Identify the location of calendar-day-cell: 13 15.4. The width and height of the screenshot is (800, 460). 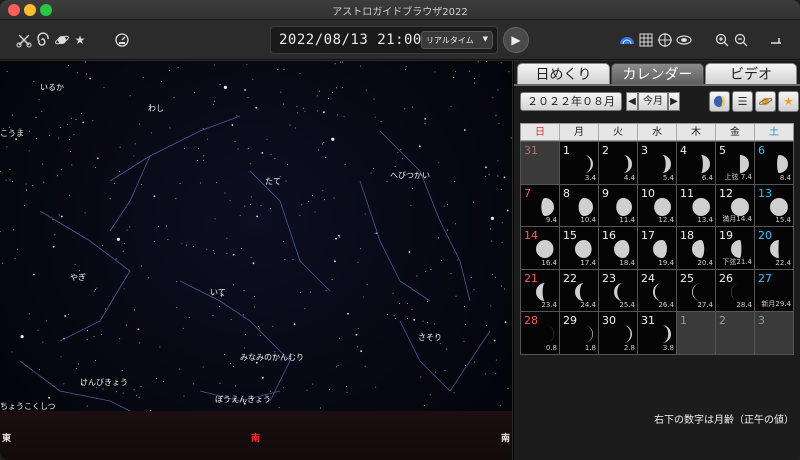
(774, 205).